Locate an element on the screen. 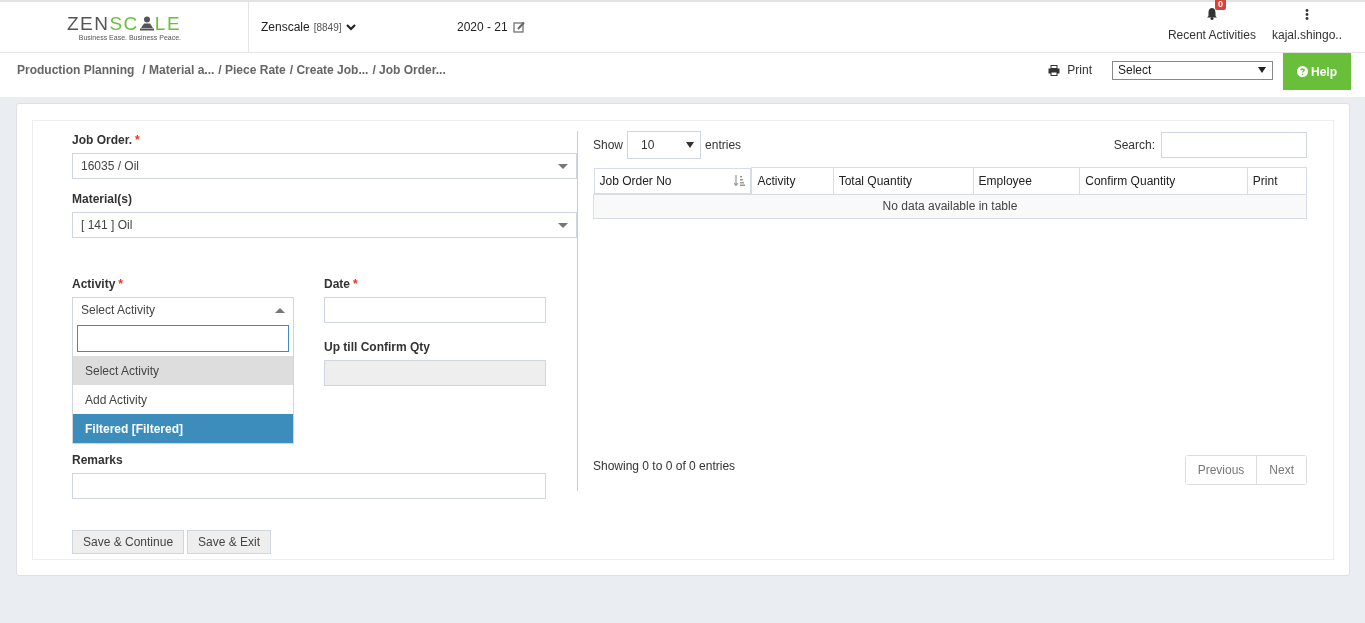 The image size is (1365, 623). user-menu: kajal.shingo.. is located at coordinates (1306, 27).